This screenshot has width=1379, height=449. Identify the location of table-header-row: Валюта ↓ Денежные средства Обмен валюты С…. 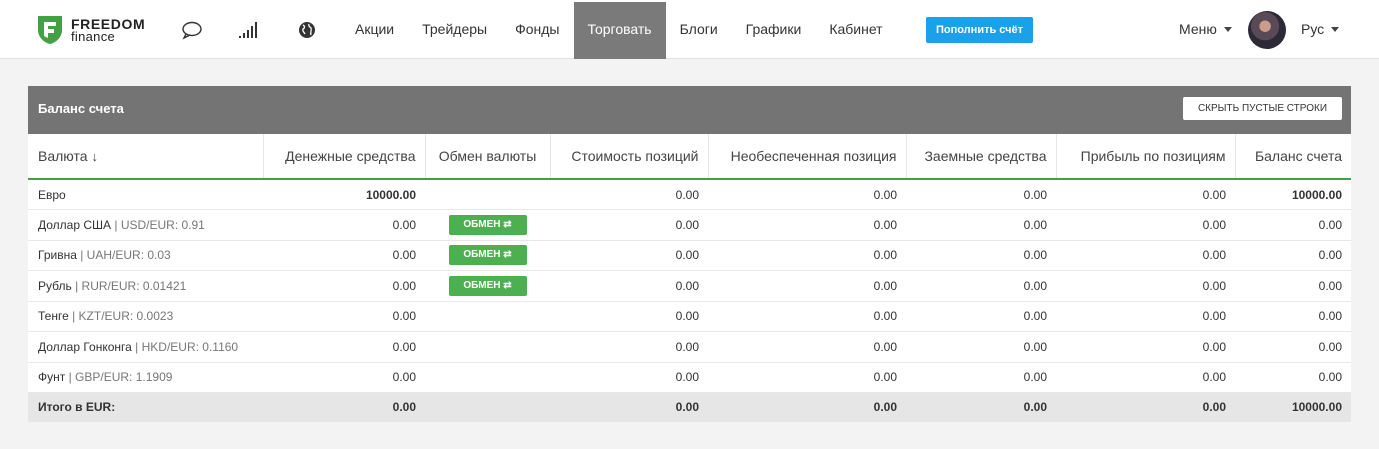
(689, 157).